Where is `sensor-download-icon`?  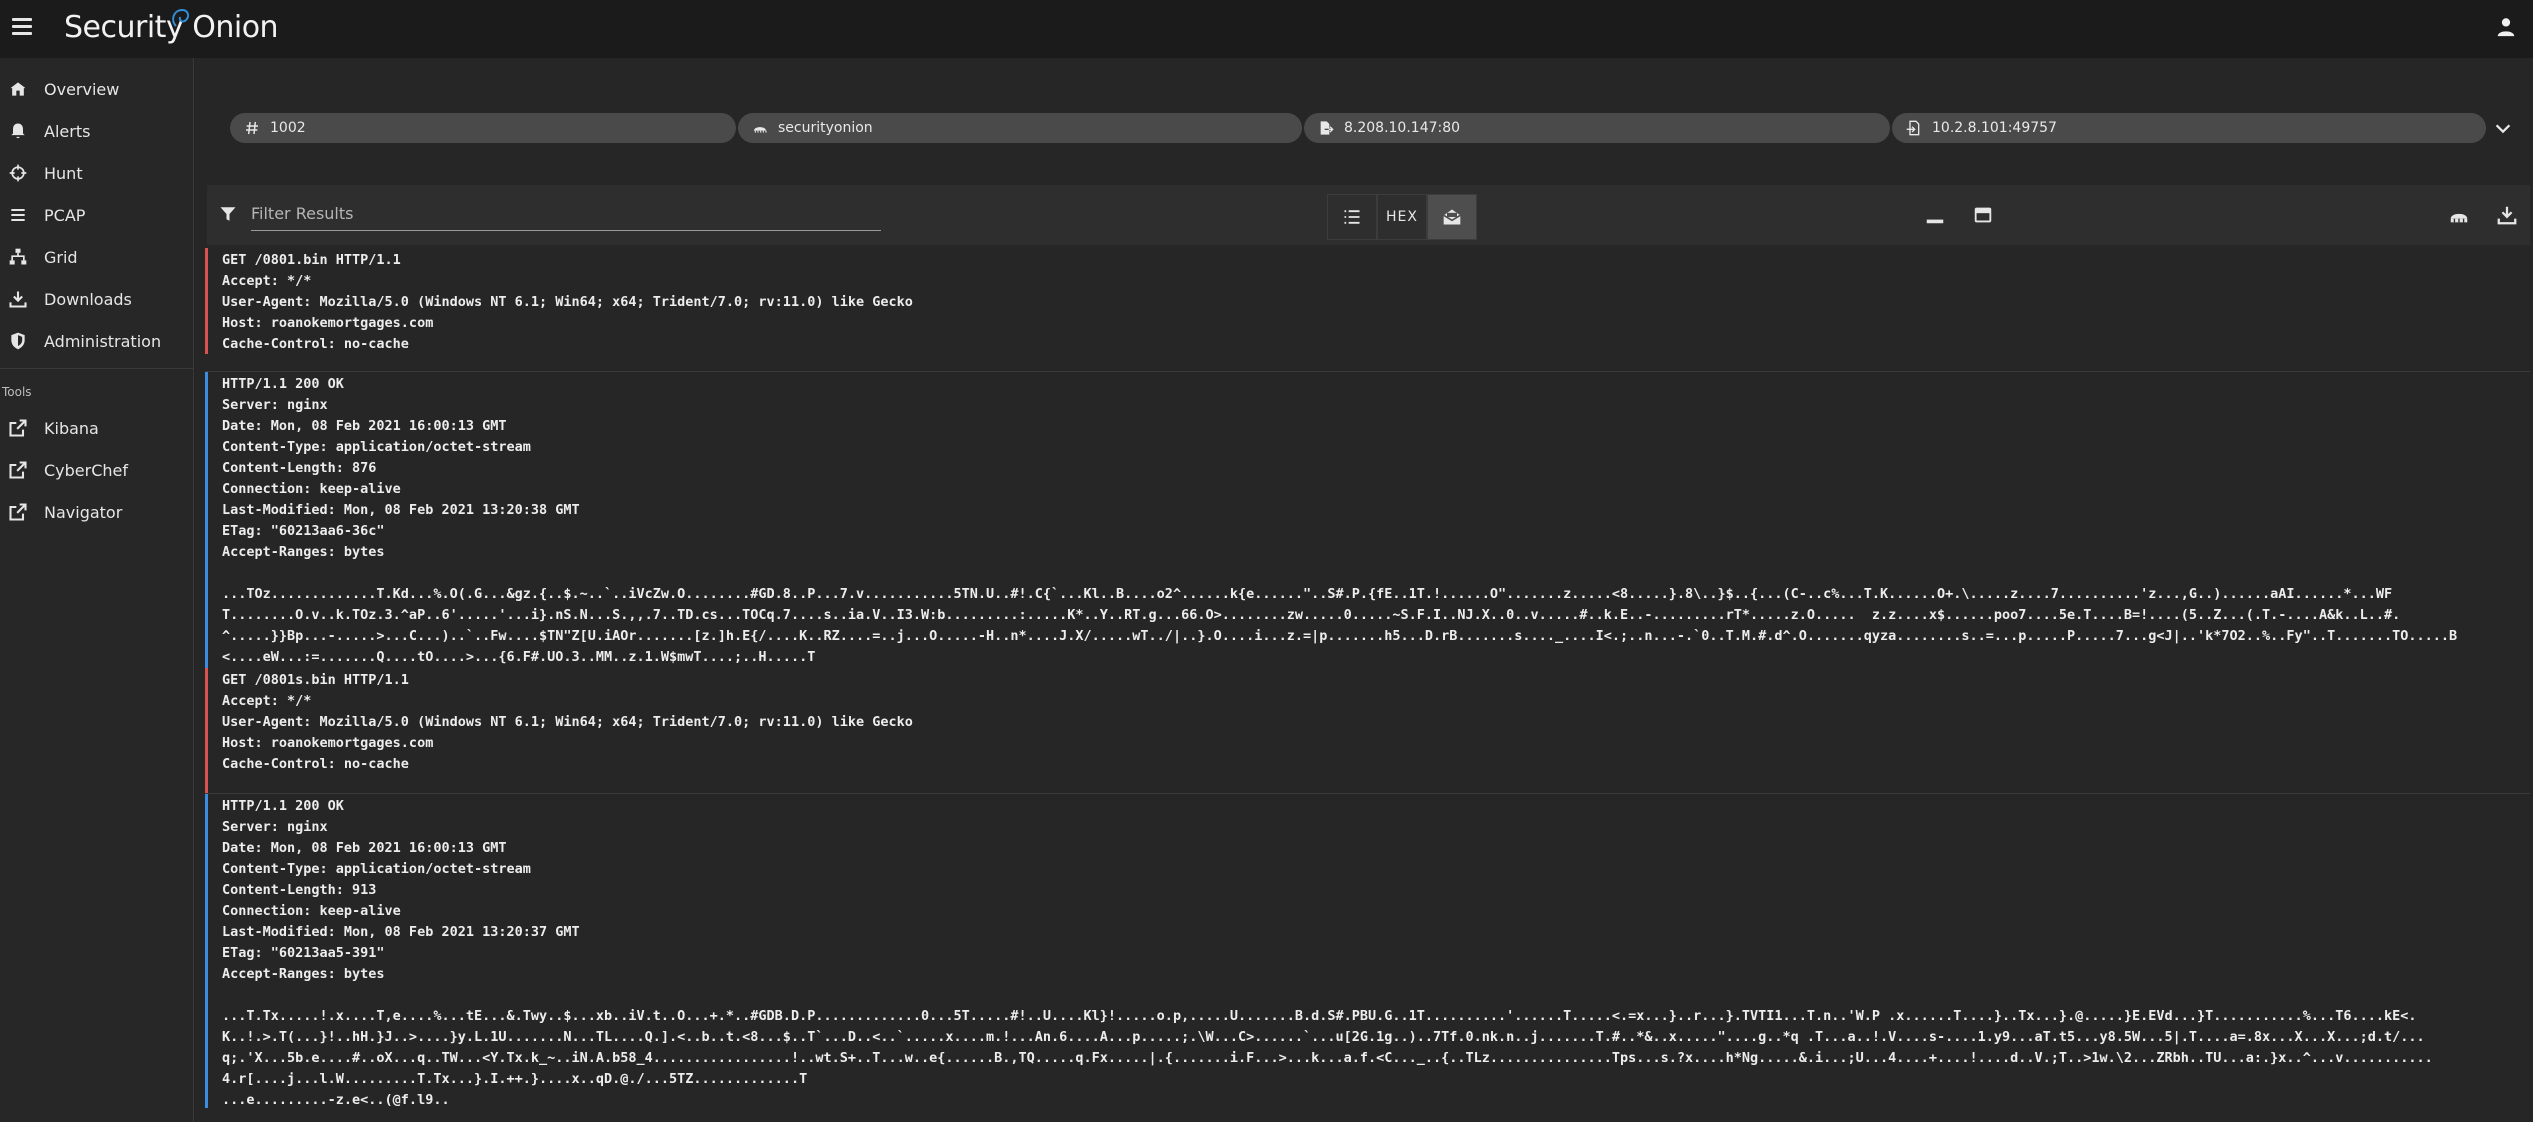 sensor-download-icon is located at coordinates (2459, 215).